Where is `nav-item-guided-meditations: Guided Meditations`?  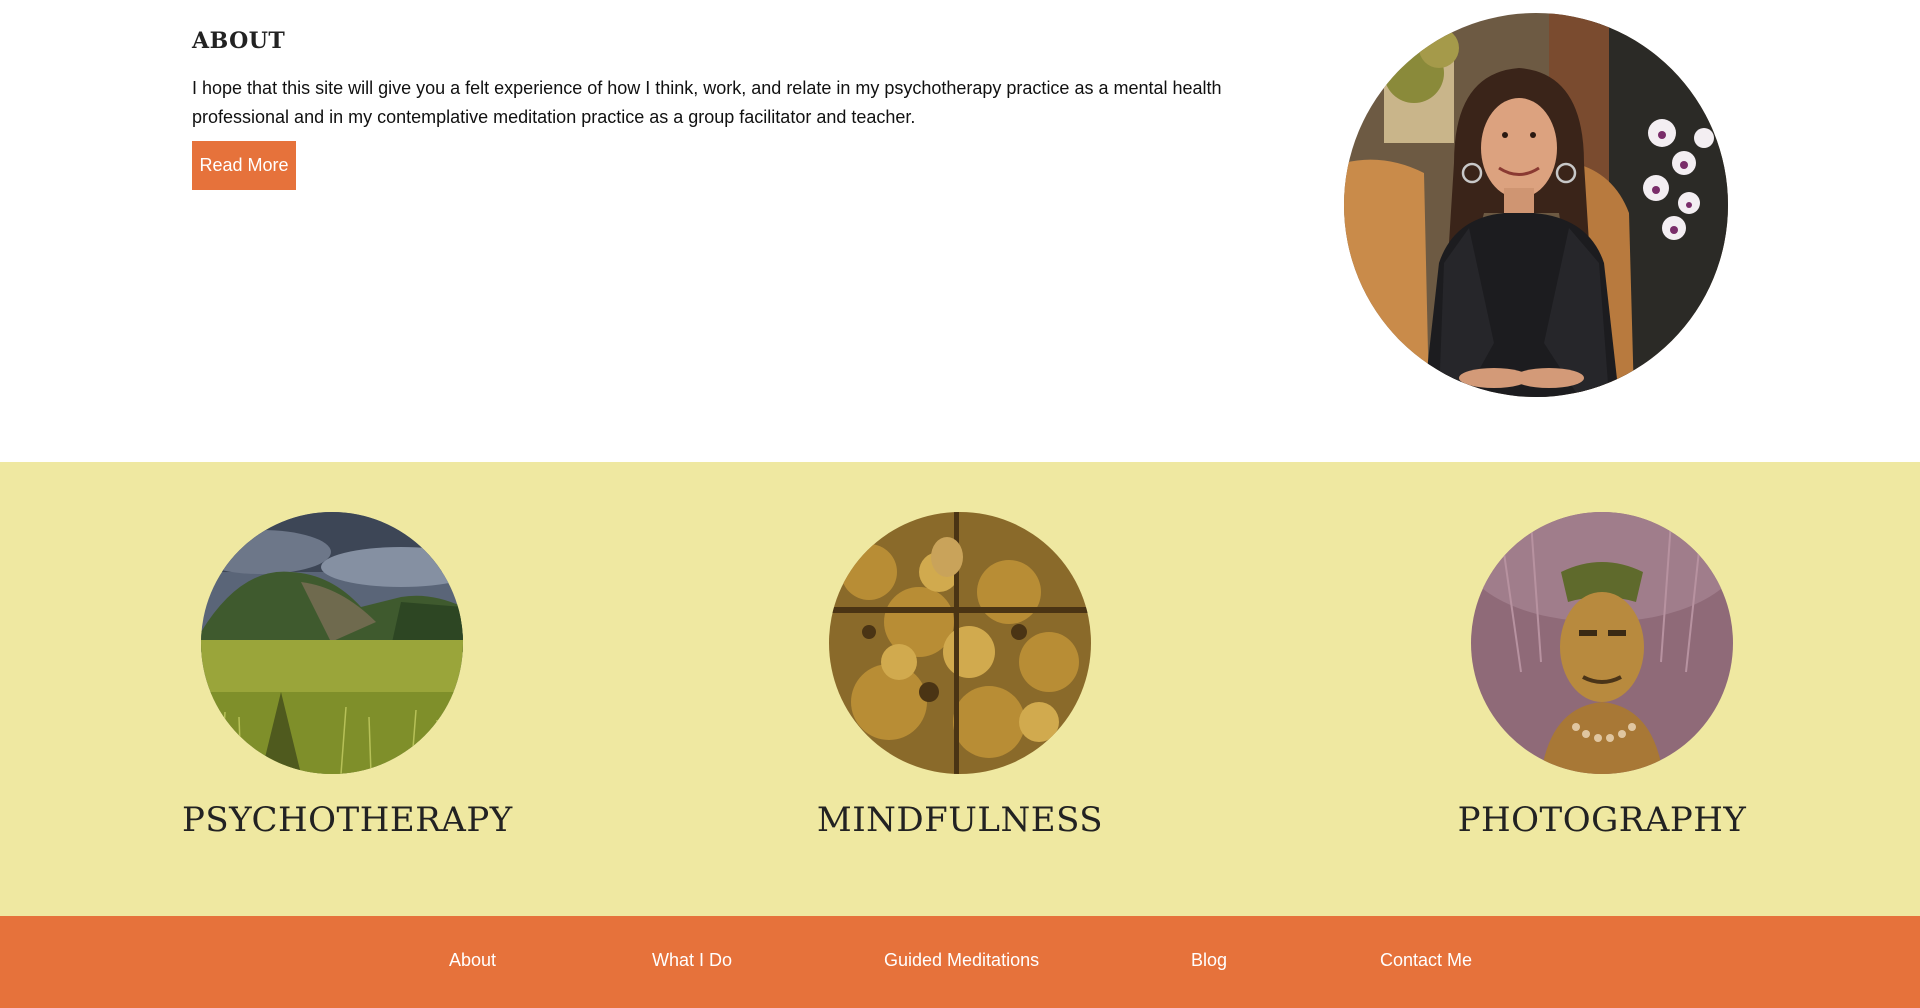 nav-item-guided-meditations: Guided Meditations is located at coordinates (961, 960).